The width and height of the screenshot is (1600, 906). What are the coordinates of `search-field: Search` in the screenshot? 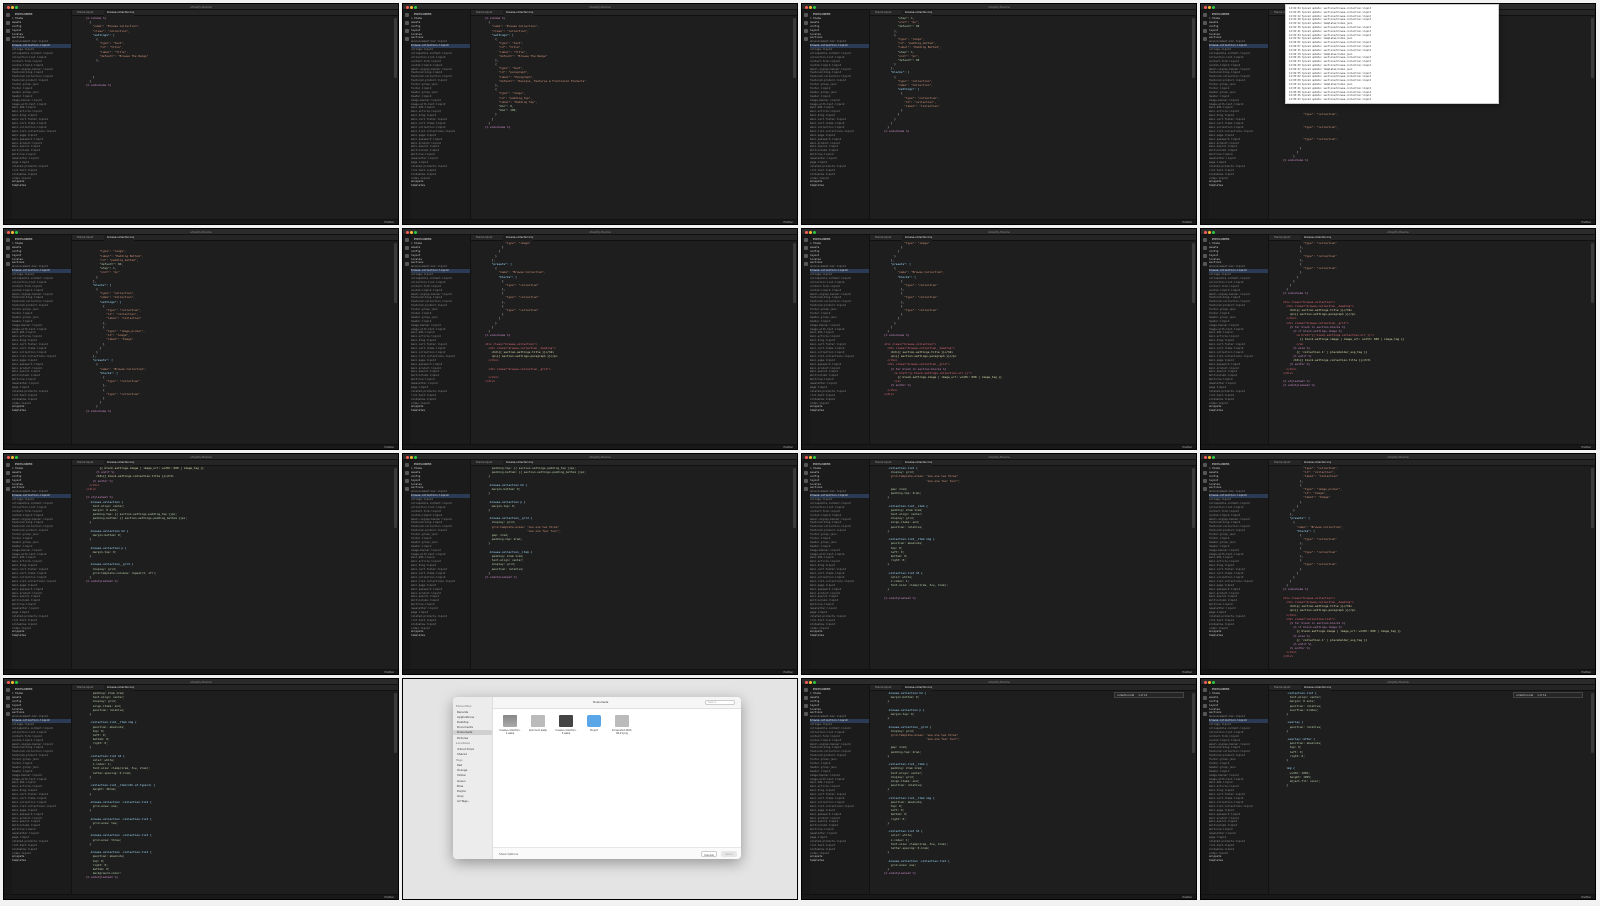 It's located at (720, 702).